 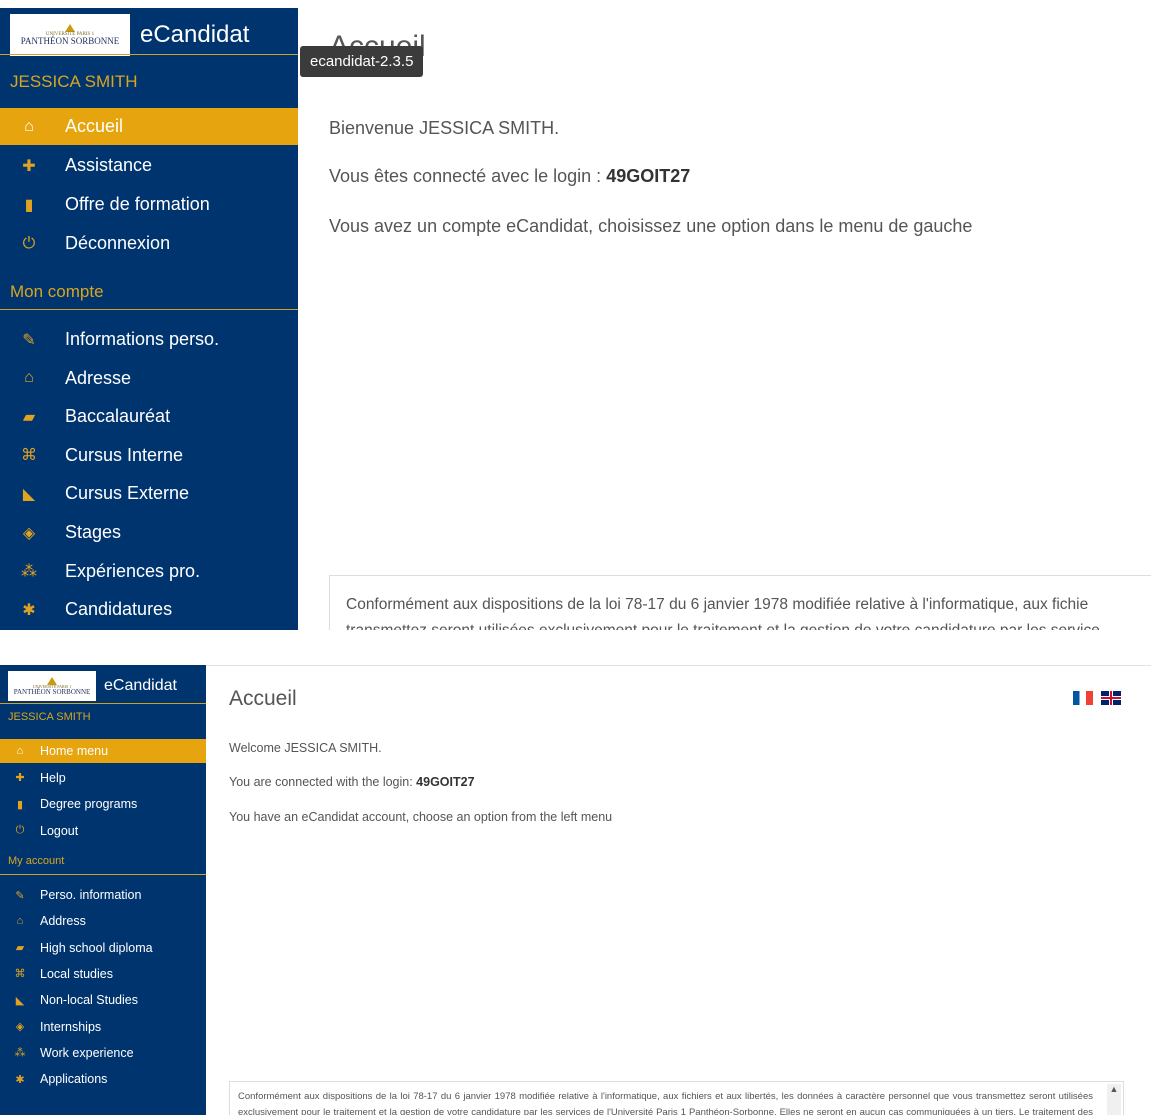 What do you see at coordinates (59, 830) in the screenshot?
I see `sidebar-item-label: Logout` at bounding box center [59, 830].